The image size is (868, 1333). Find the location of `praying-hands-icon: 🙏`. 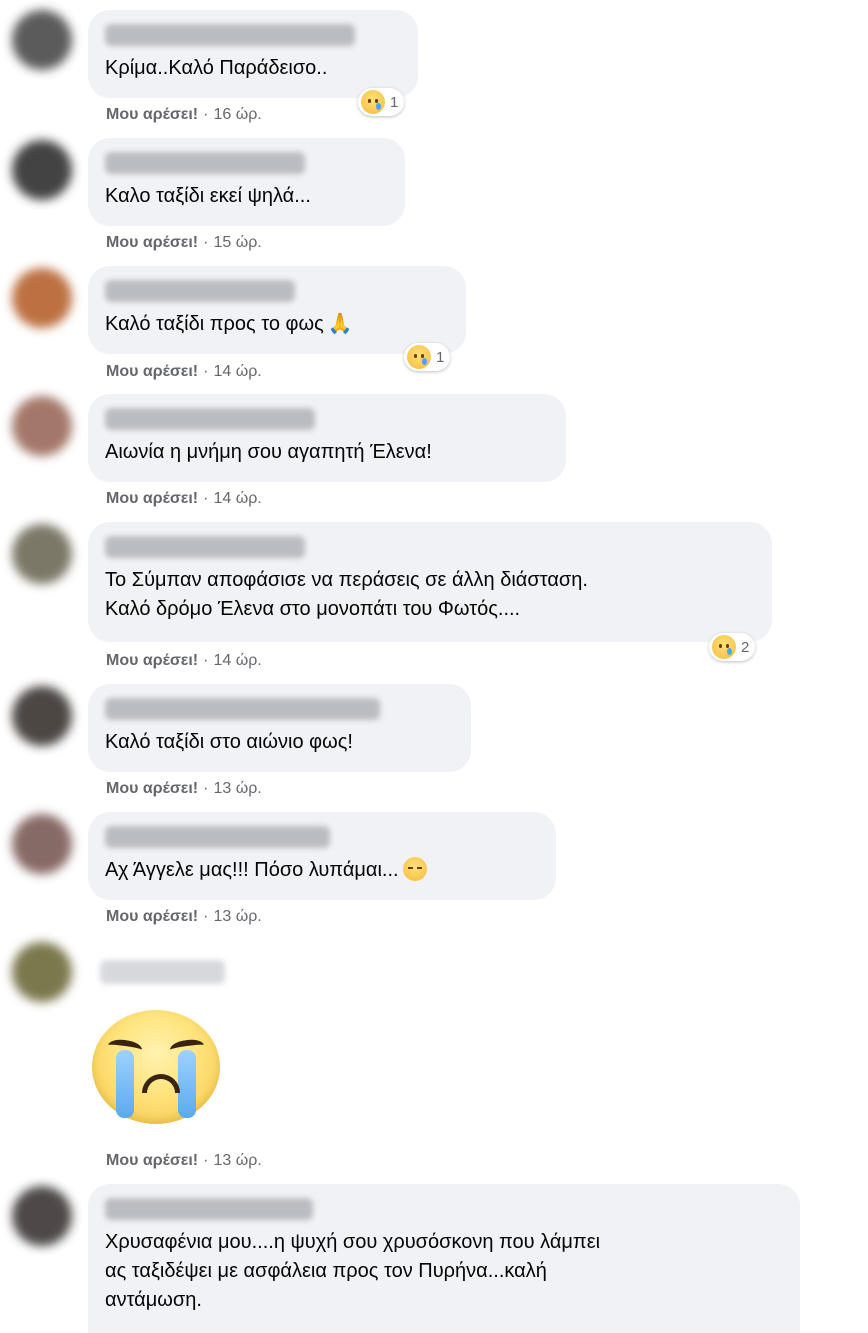

praying-hands-icon: 🙏 is located at coordinates (340, 324).